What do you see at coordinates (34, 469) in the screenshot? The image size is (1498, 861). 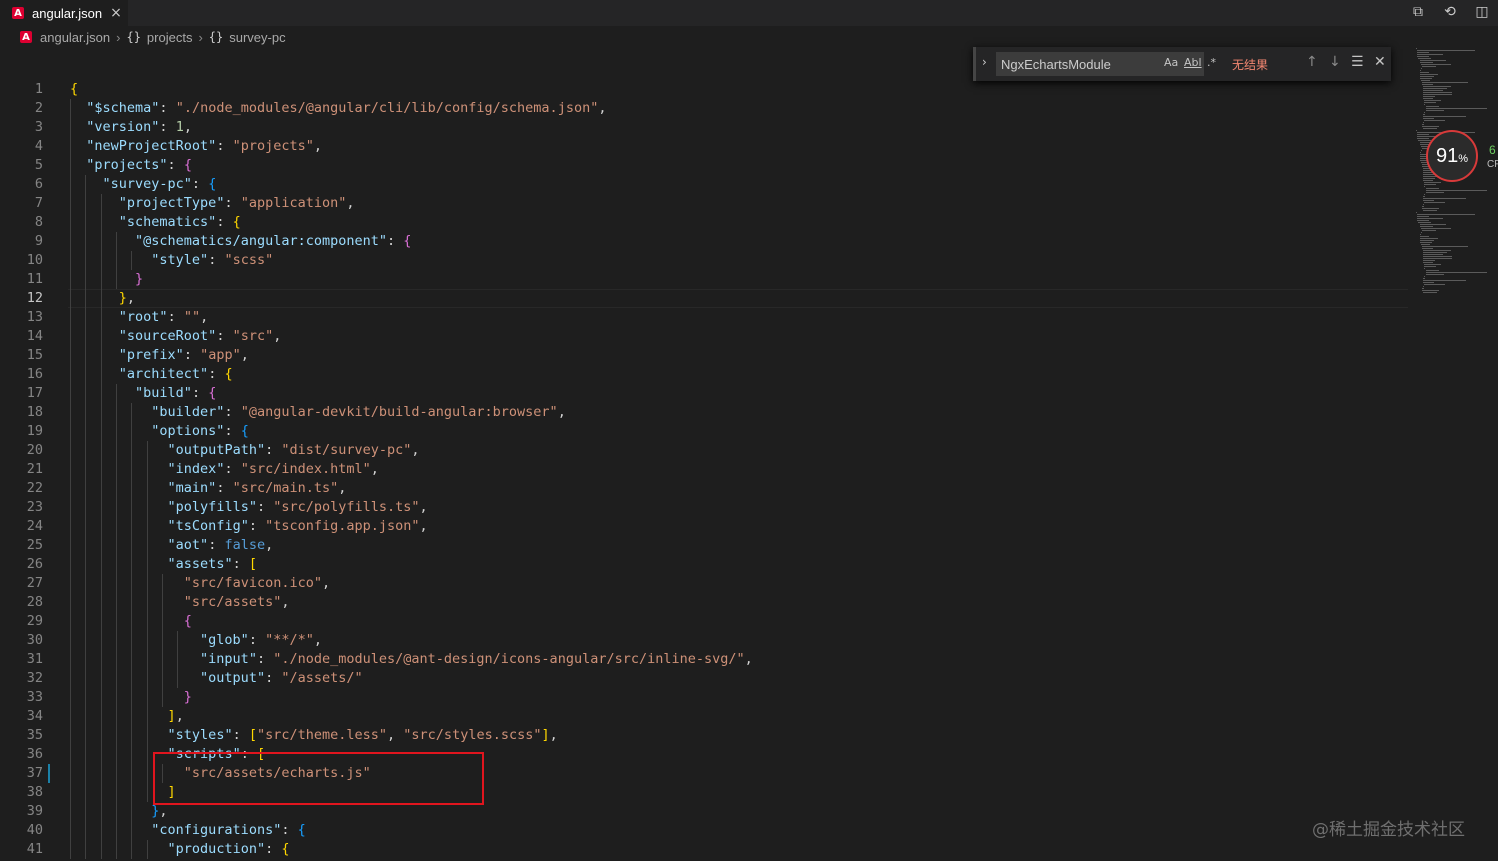 I see `line-number: 21` at bounding box center [34, 469].